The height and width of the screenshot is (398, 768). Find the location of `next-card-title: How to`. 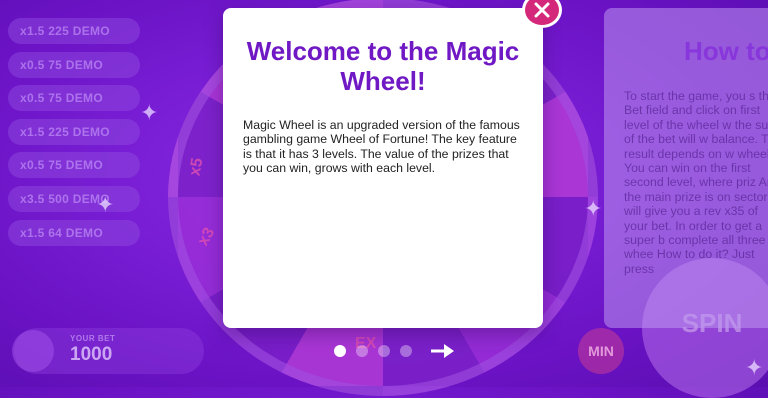

next-card-title: How to is located at coordinates (726, 51).